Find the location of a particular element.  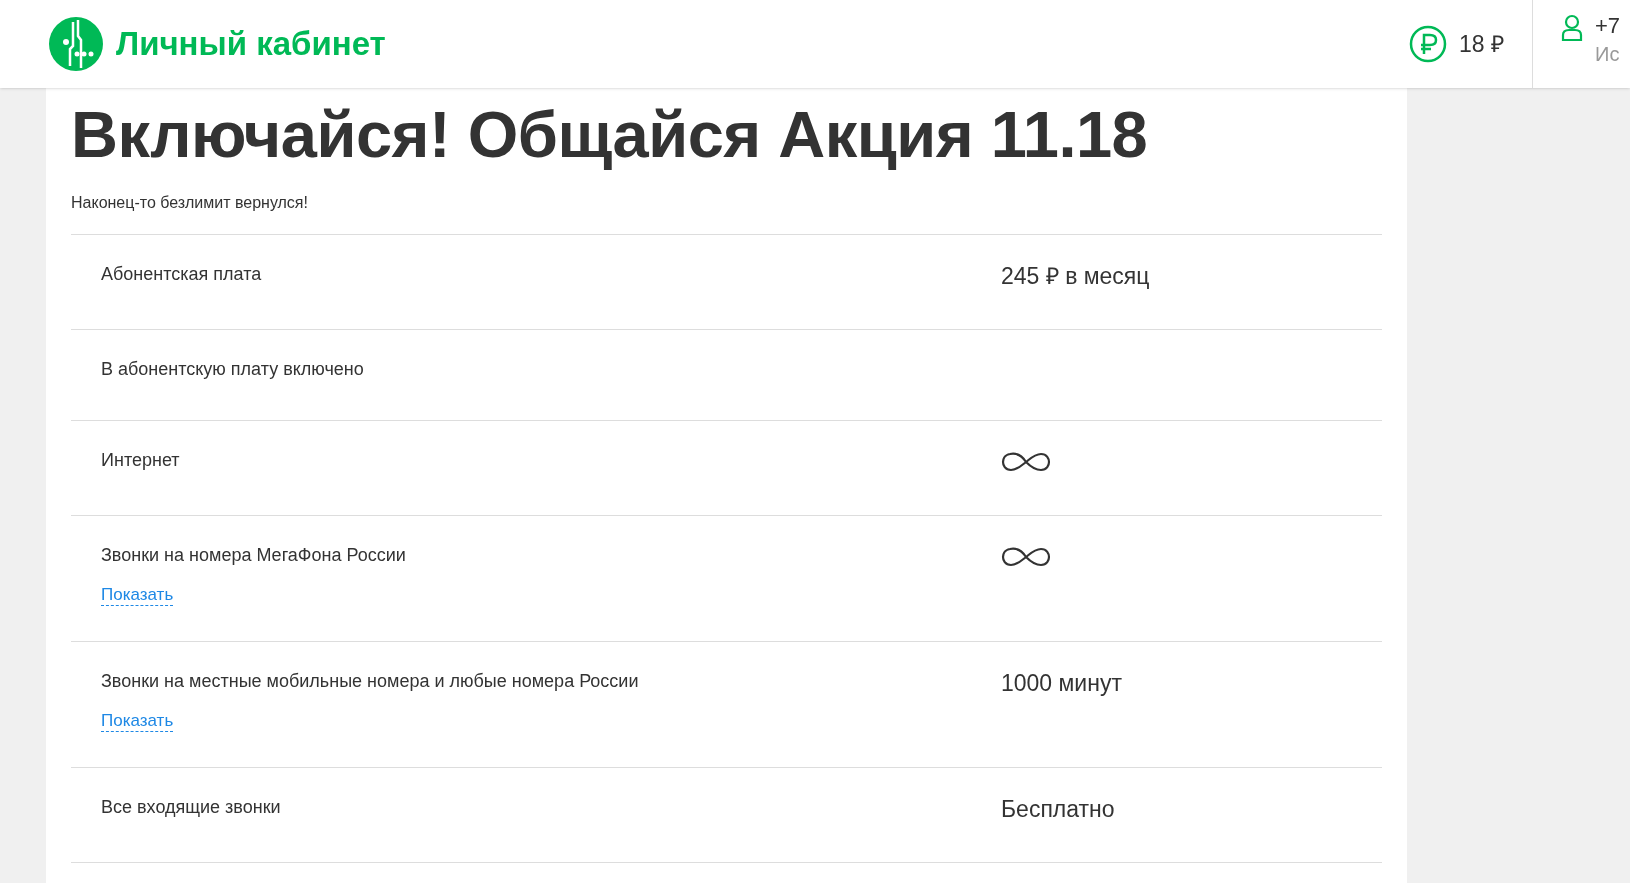

row-value: 245 ₽ в месяц is located at coordinates (1075, 276).